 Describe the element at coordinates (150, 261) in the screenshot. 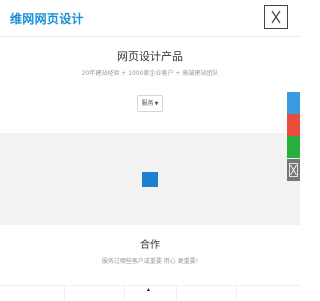

I see `cooperation-subtitle: 服务过哪些客户或重要 用心 更重要!` at that location.